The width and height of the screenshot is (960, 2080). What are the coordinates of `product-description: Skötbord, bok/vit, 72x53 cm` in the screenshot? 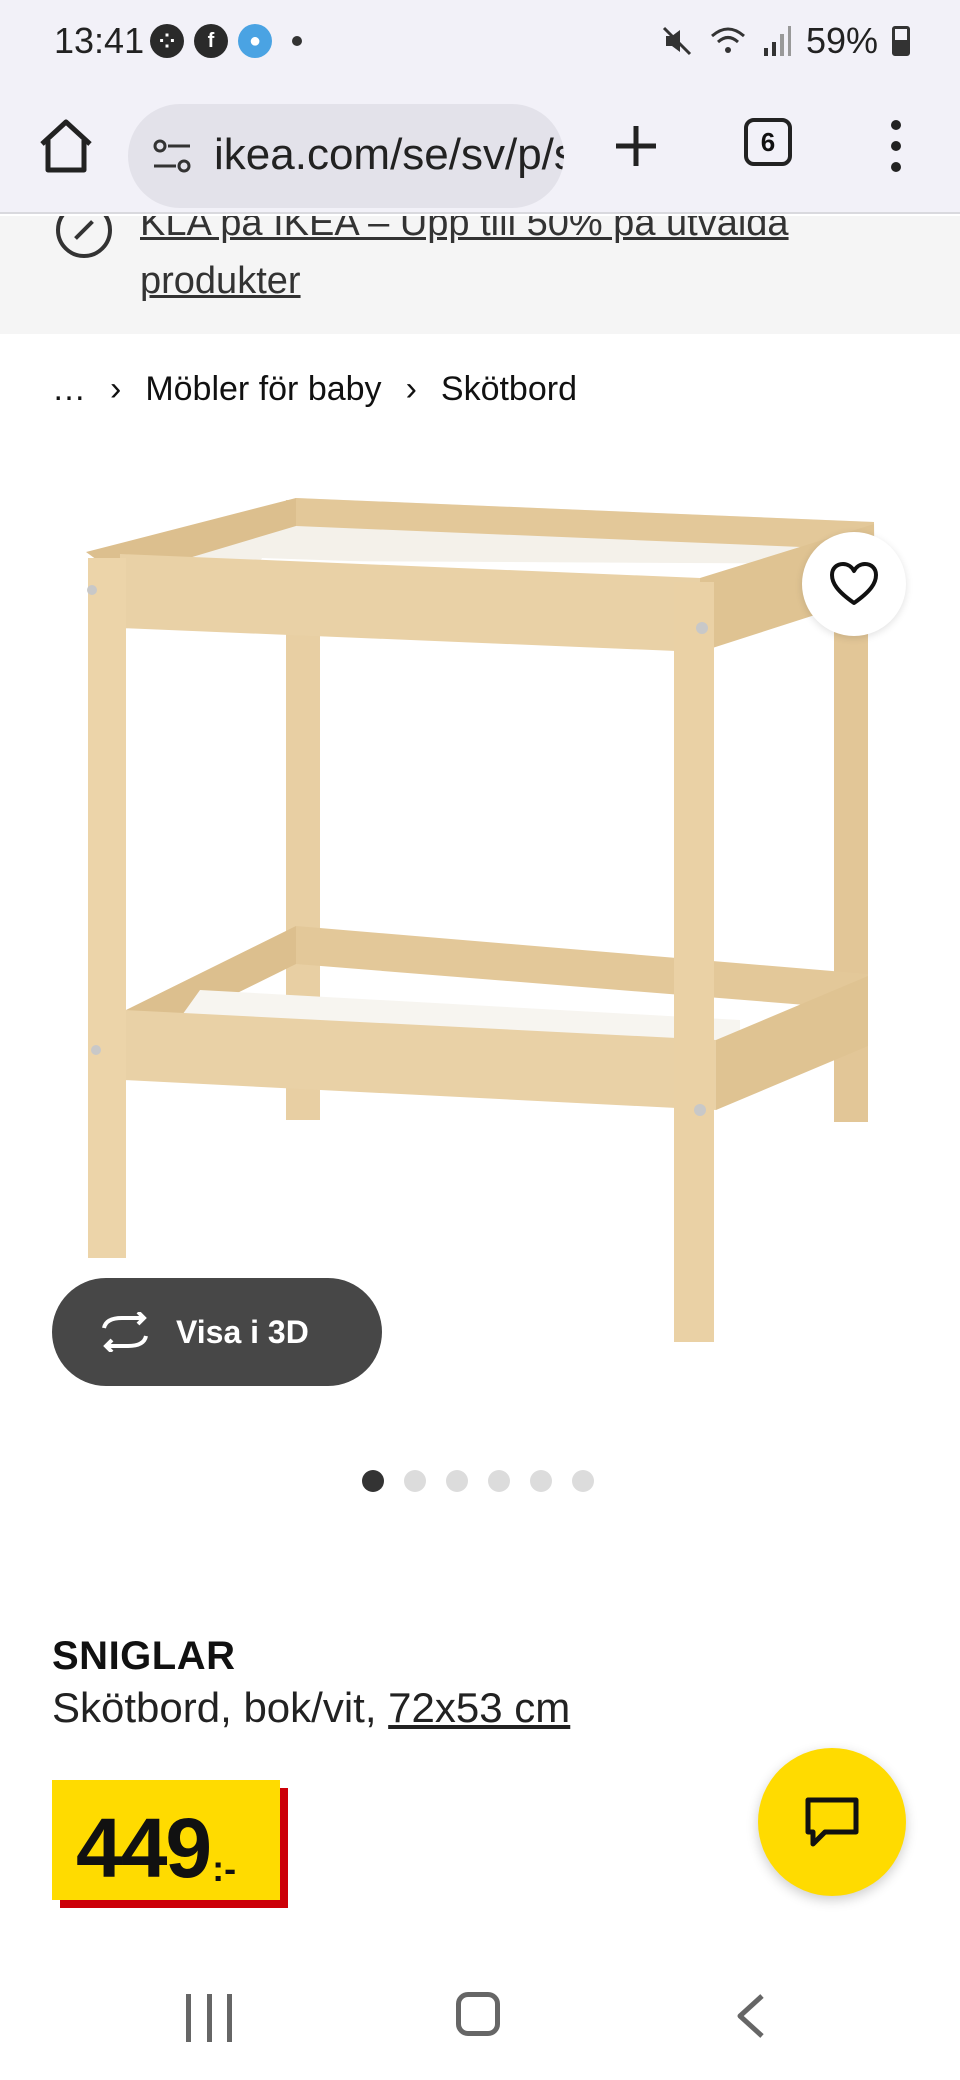 It's located at (311, 1708).